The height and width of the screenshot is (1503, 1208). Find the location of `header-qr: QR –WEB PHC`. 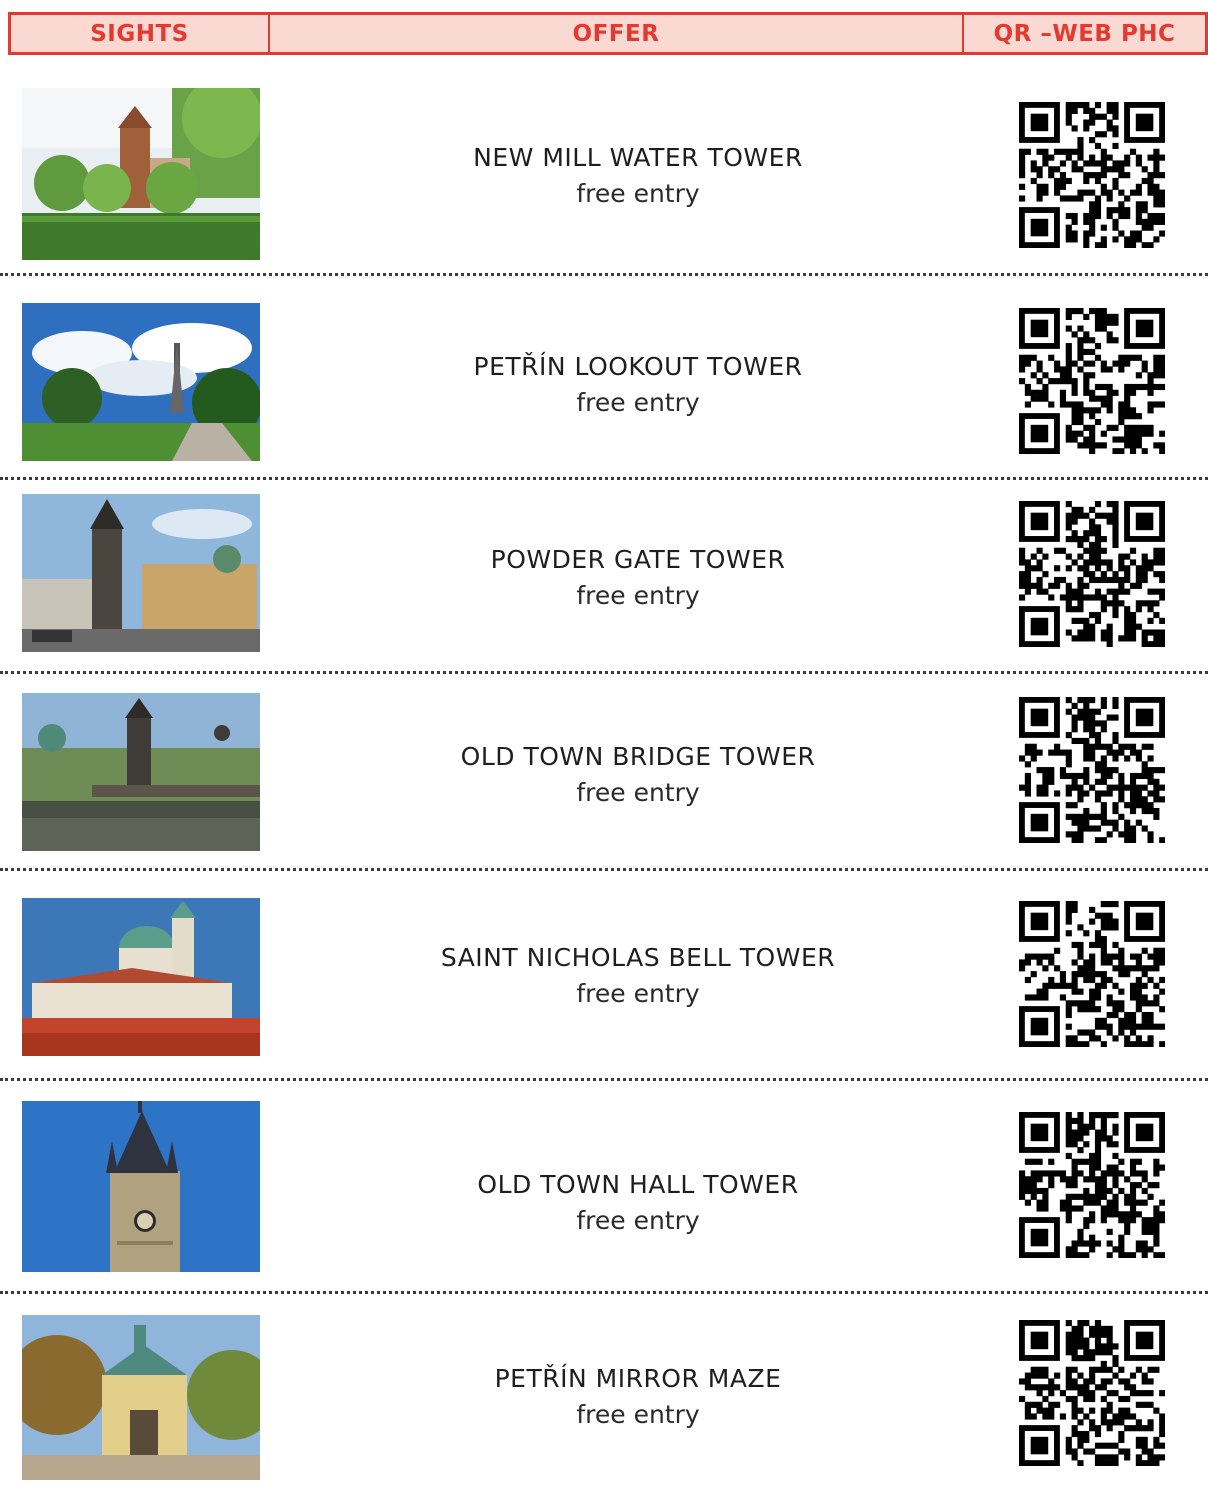

header-qr: QR –WEB PHC is located at coordinates (1084, 33).